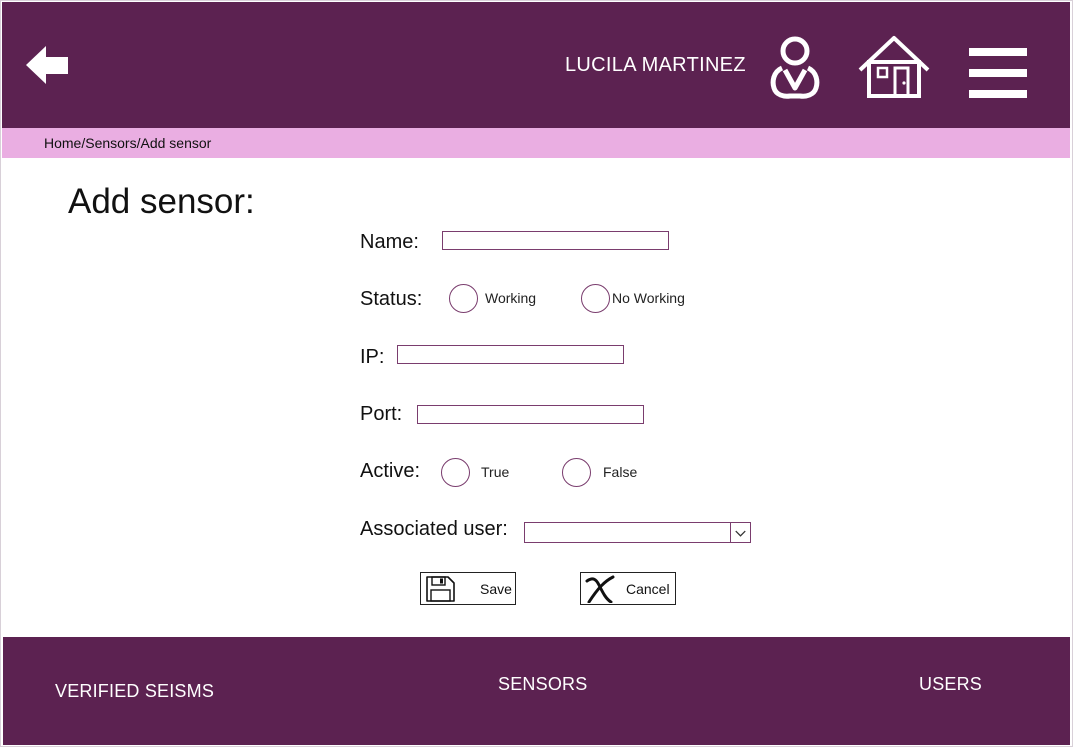  What do you see at coordinates (127, 143) in the screenshot?
I see `breadcrumb-text: Home/Sensors/Add sensor` at bounding box center [127, 143].